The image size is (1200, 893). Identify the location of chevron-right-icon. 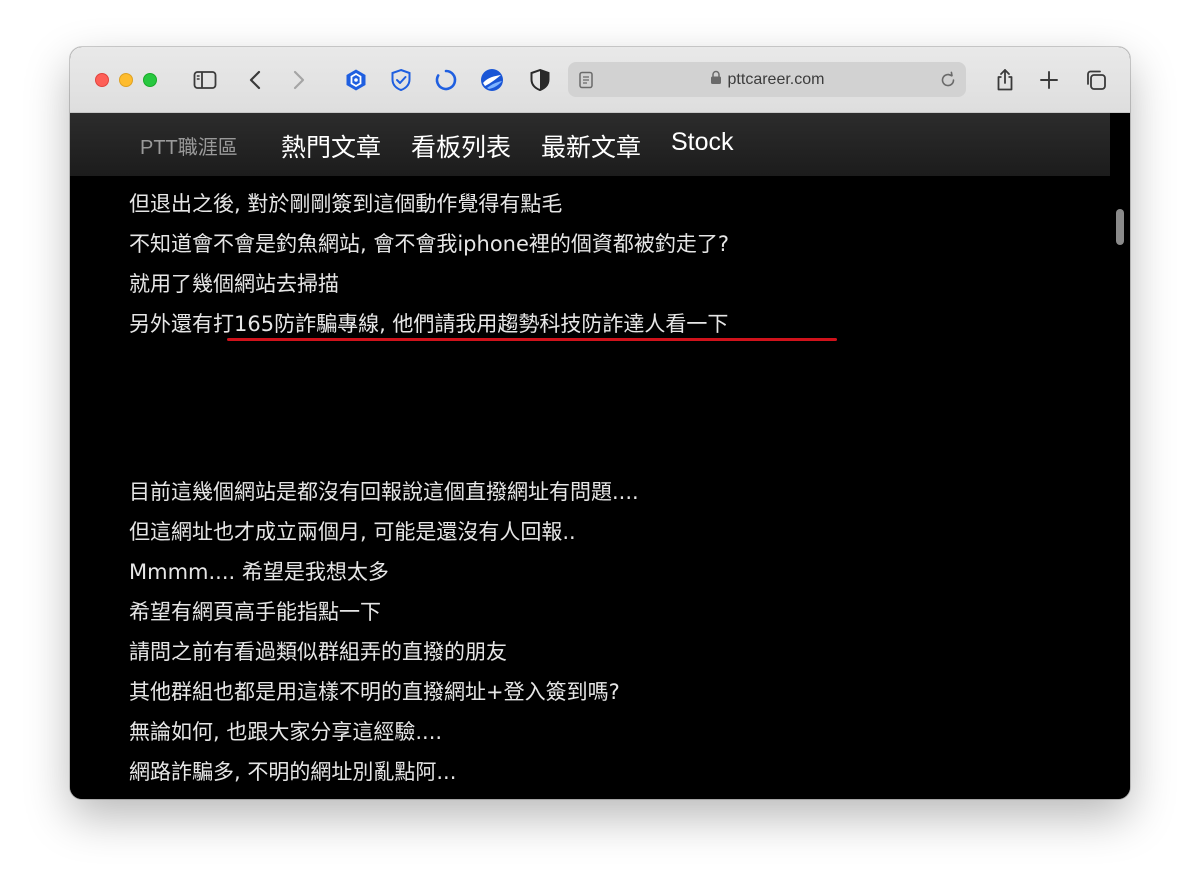
(299, 80).